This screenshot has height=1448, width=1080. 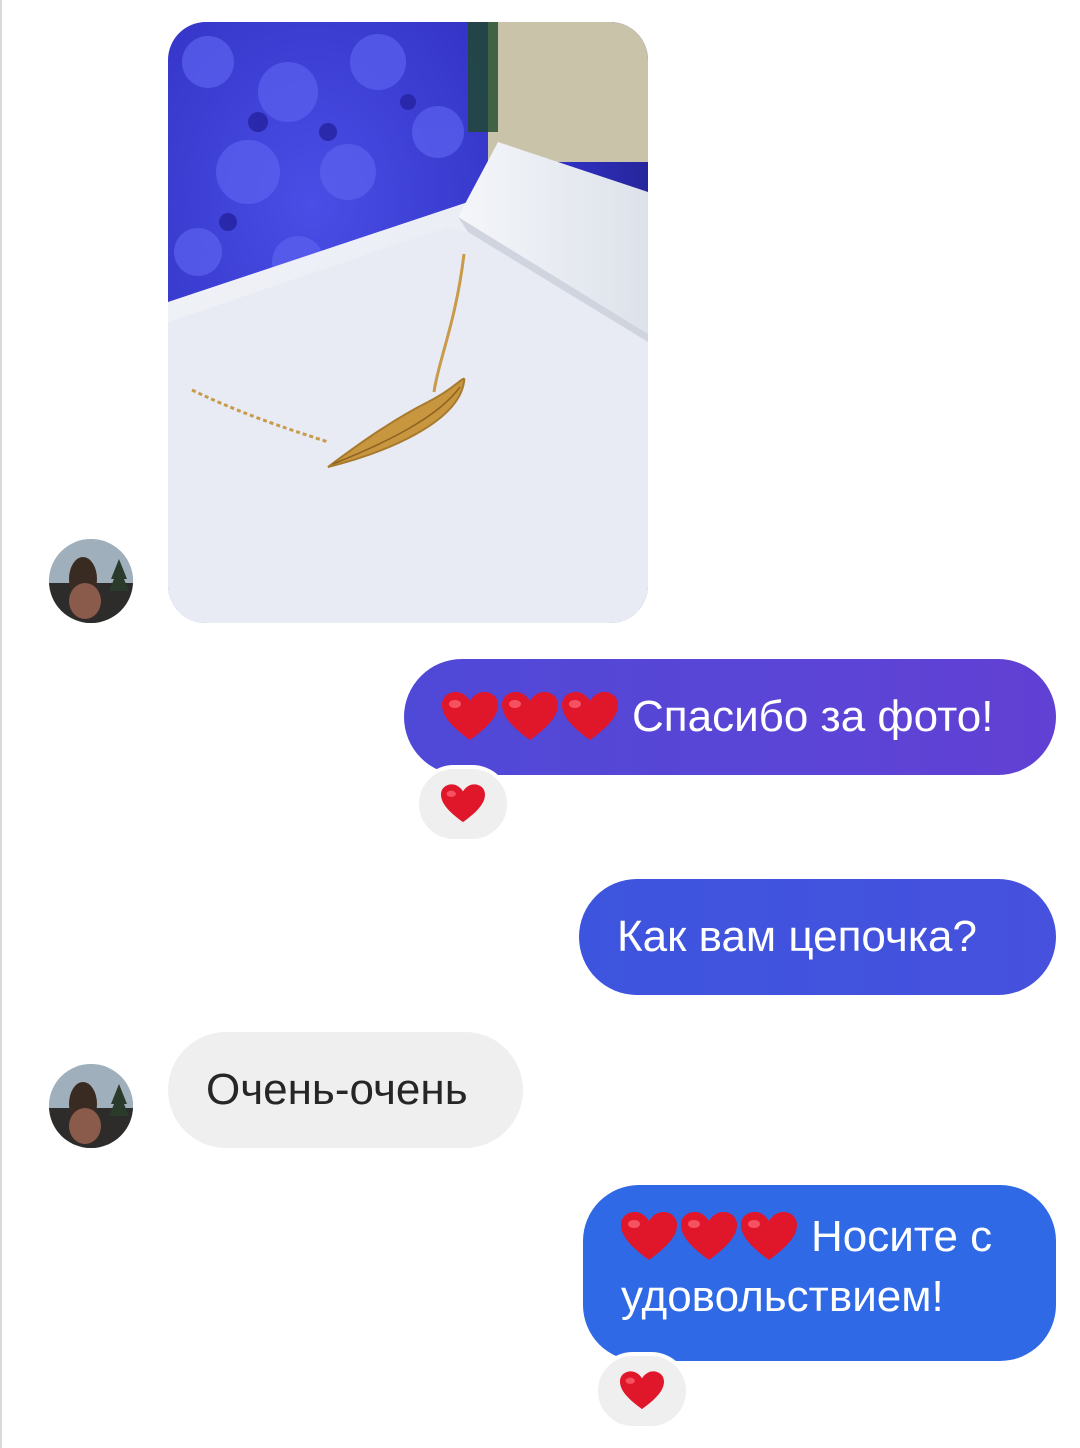 I want to click on message-text-block: Носите с удовольствием!, so click(x=806, y=1267).